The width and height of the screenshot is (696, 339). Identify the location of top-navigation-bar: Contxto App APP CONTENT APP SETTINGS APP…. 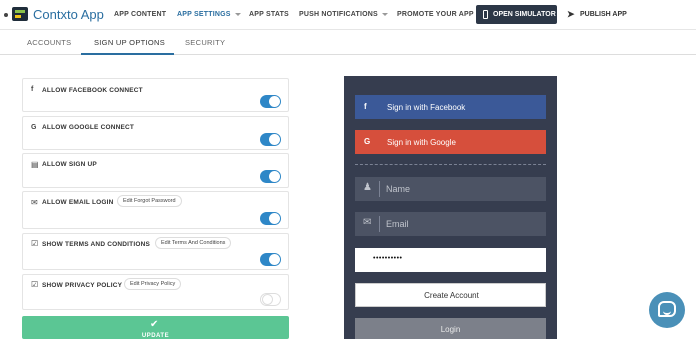
(348, 15).